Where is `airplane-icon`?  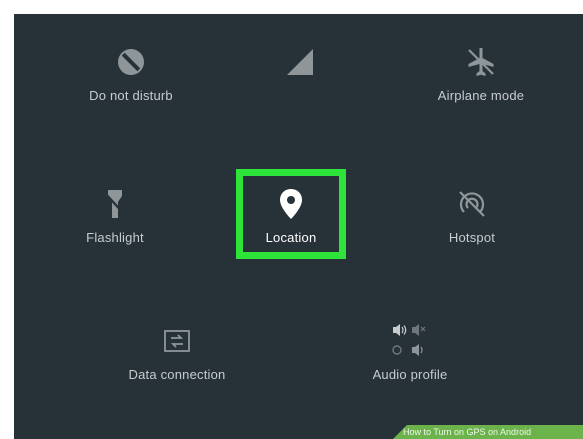
airplane-icon is located at coordinates (481, 62).